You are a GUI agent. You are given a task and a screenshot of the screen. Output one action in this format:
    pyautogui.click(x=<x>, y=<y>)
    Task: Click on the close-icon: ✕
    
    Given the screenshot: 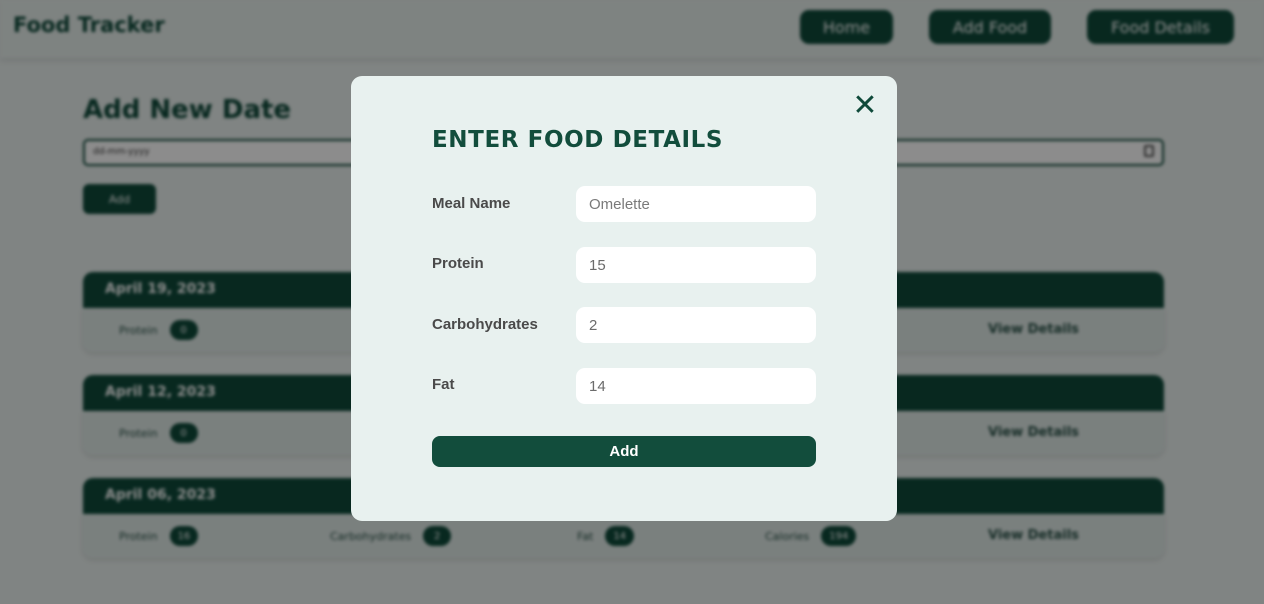 What is the action you would take?
    pyautogui.click(x=865, y=106)
    